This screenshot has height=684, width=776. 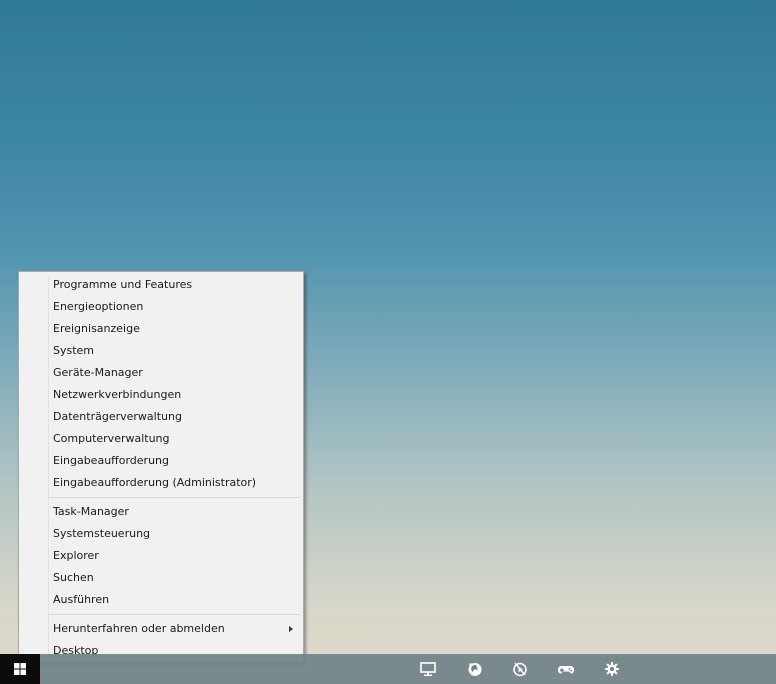 What do you see at coordinates (161, 439) in the screenshot?
I see `menu-item-computer-management: Computerverwaltung` at bounding box center [161, 439].